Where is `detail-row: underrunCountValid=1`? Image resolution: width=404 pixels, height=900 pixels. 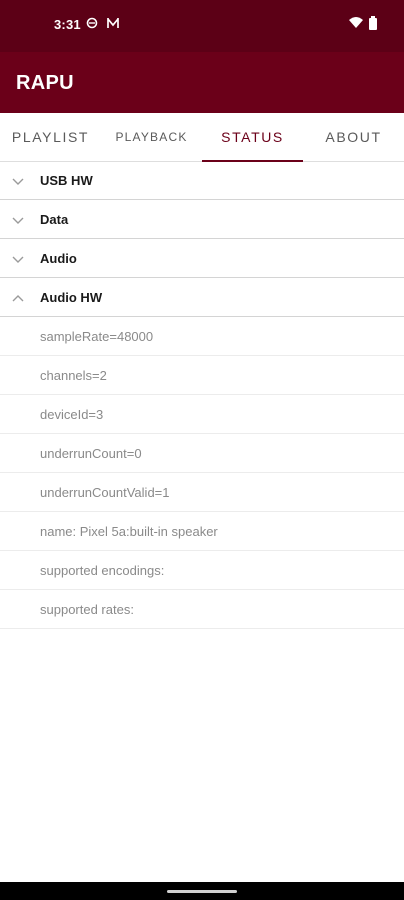
detail-row: underrunCountValid=1 is located at coordinates (202, 492).